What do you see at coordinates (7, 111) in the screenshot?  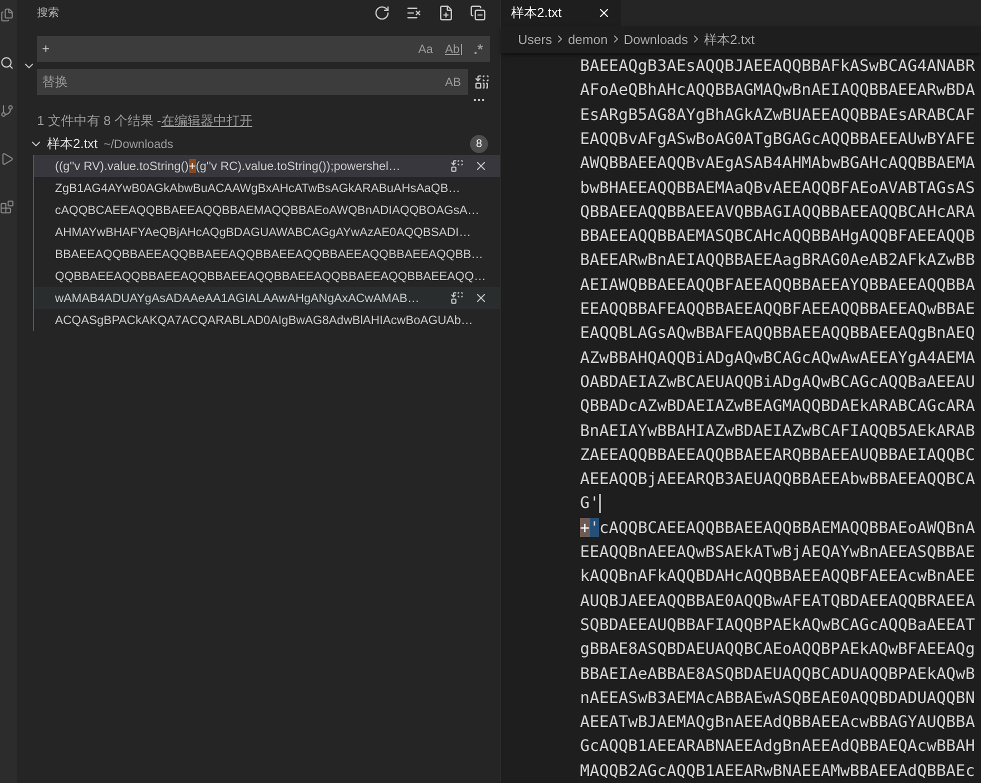 I see `branch-icon` at bounding box center [7, 111].